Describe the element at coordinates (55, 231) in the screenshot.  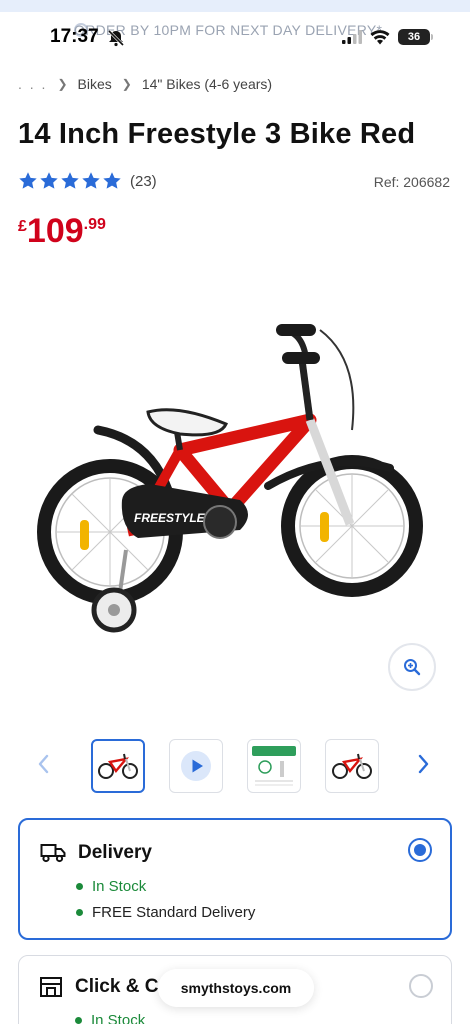
I see `price-main: 109` at that location.